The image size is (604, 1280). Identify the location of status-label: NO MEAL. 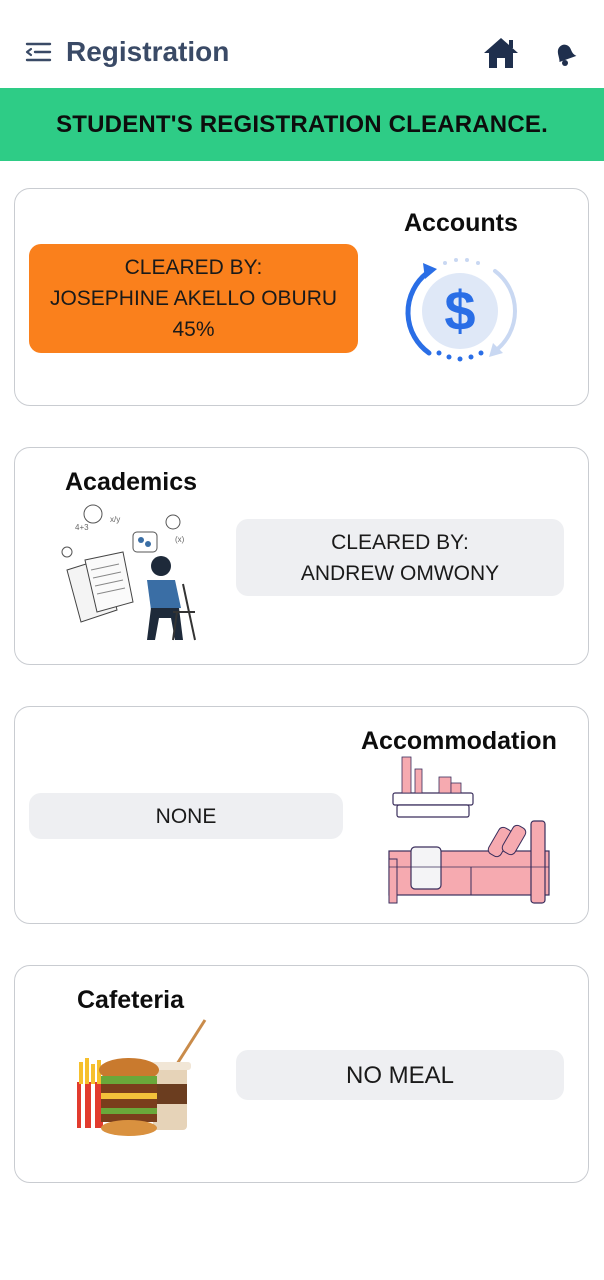
(400, 1075).